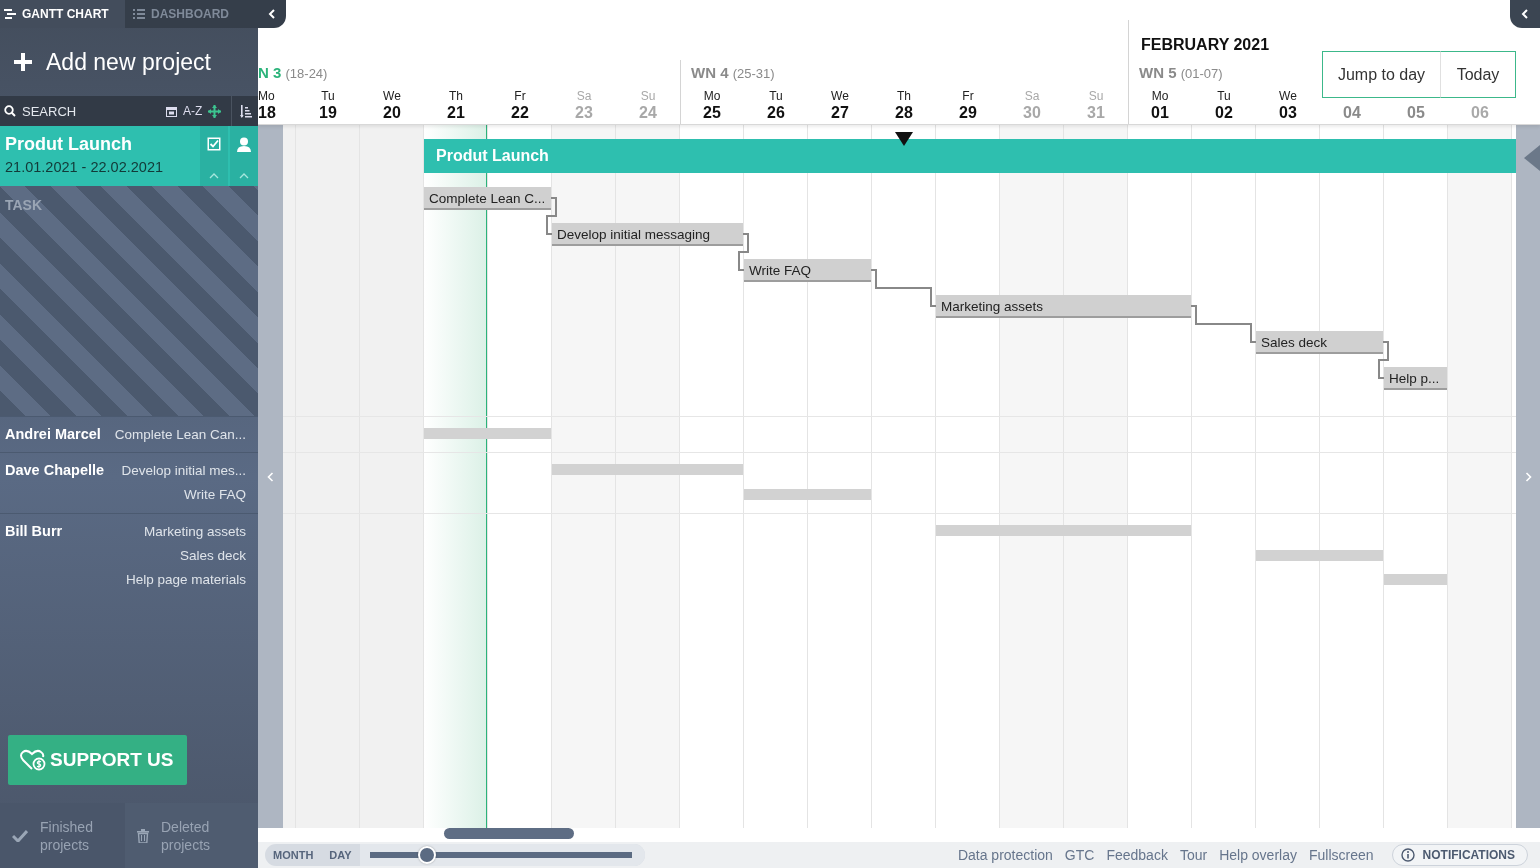  What do you see at coordinates (1478, 74) in the screenshot?
I see `date-button: Today` at bounding box center [1478, 74].